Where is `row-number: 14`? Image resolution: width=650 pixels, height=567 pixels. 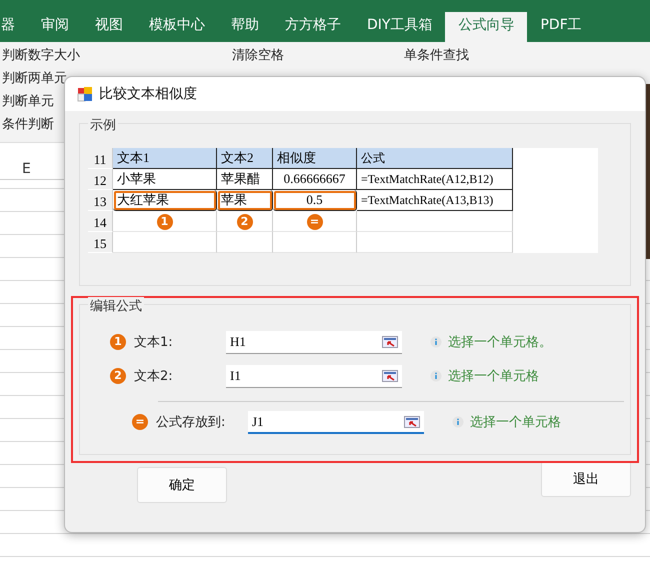
row-number: 14 is located at coordinates (100, 221).